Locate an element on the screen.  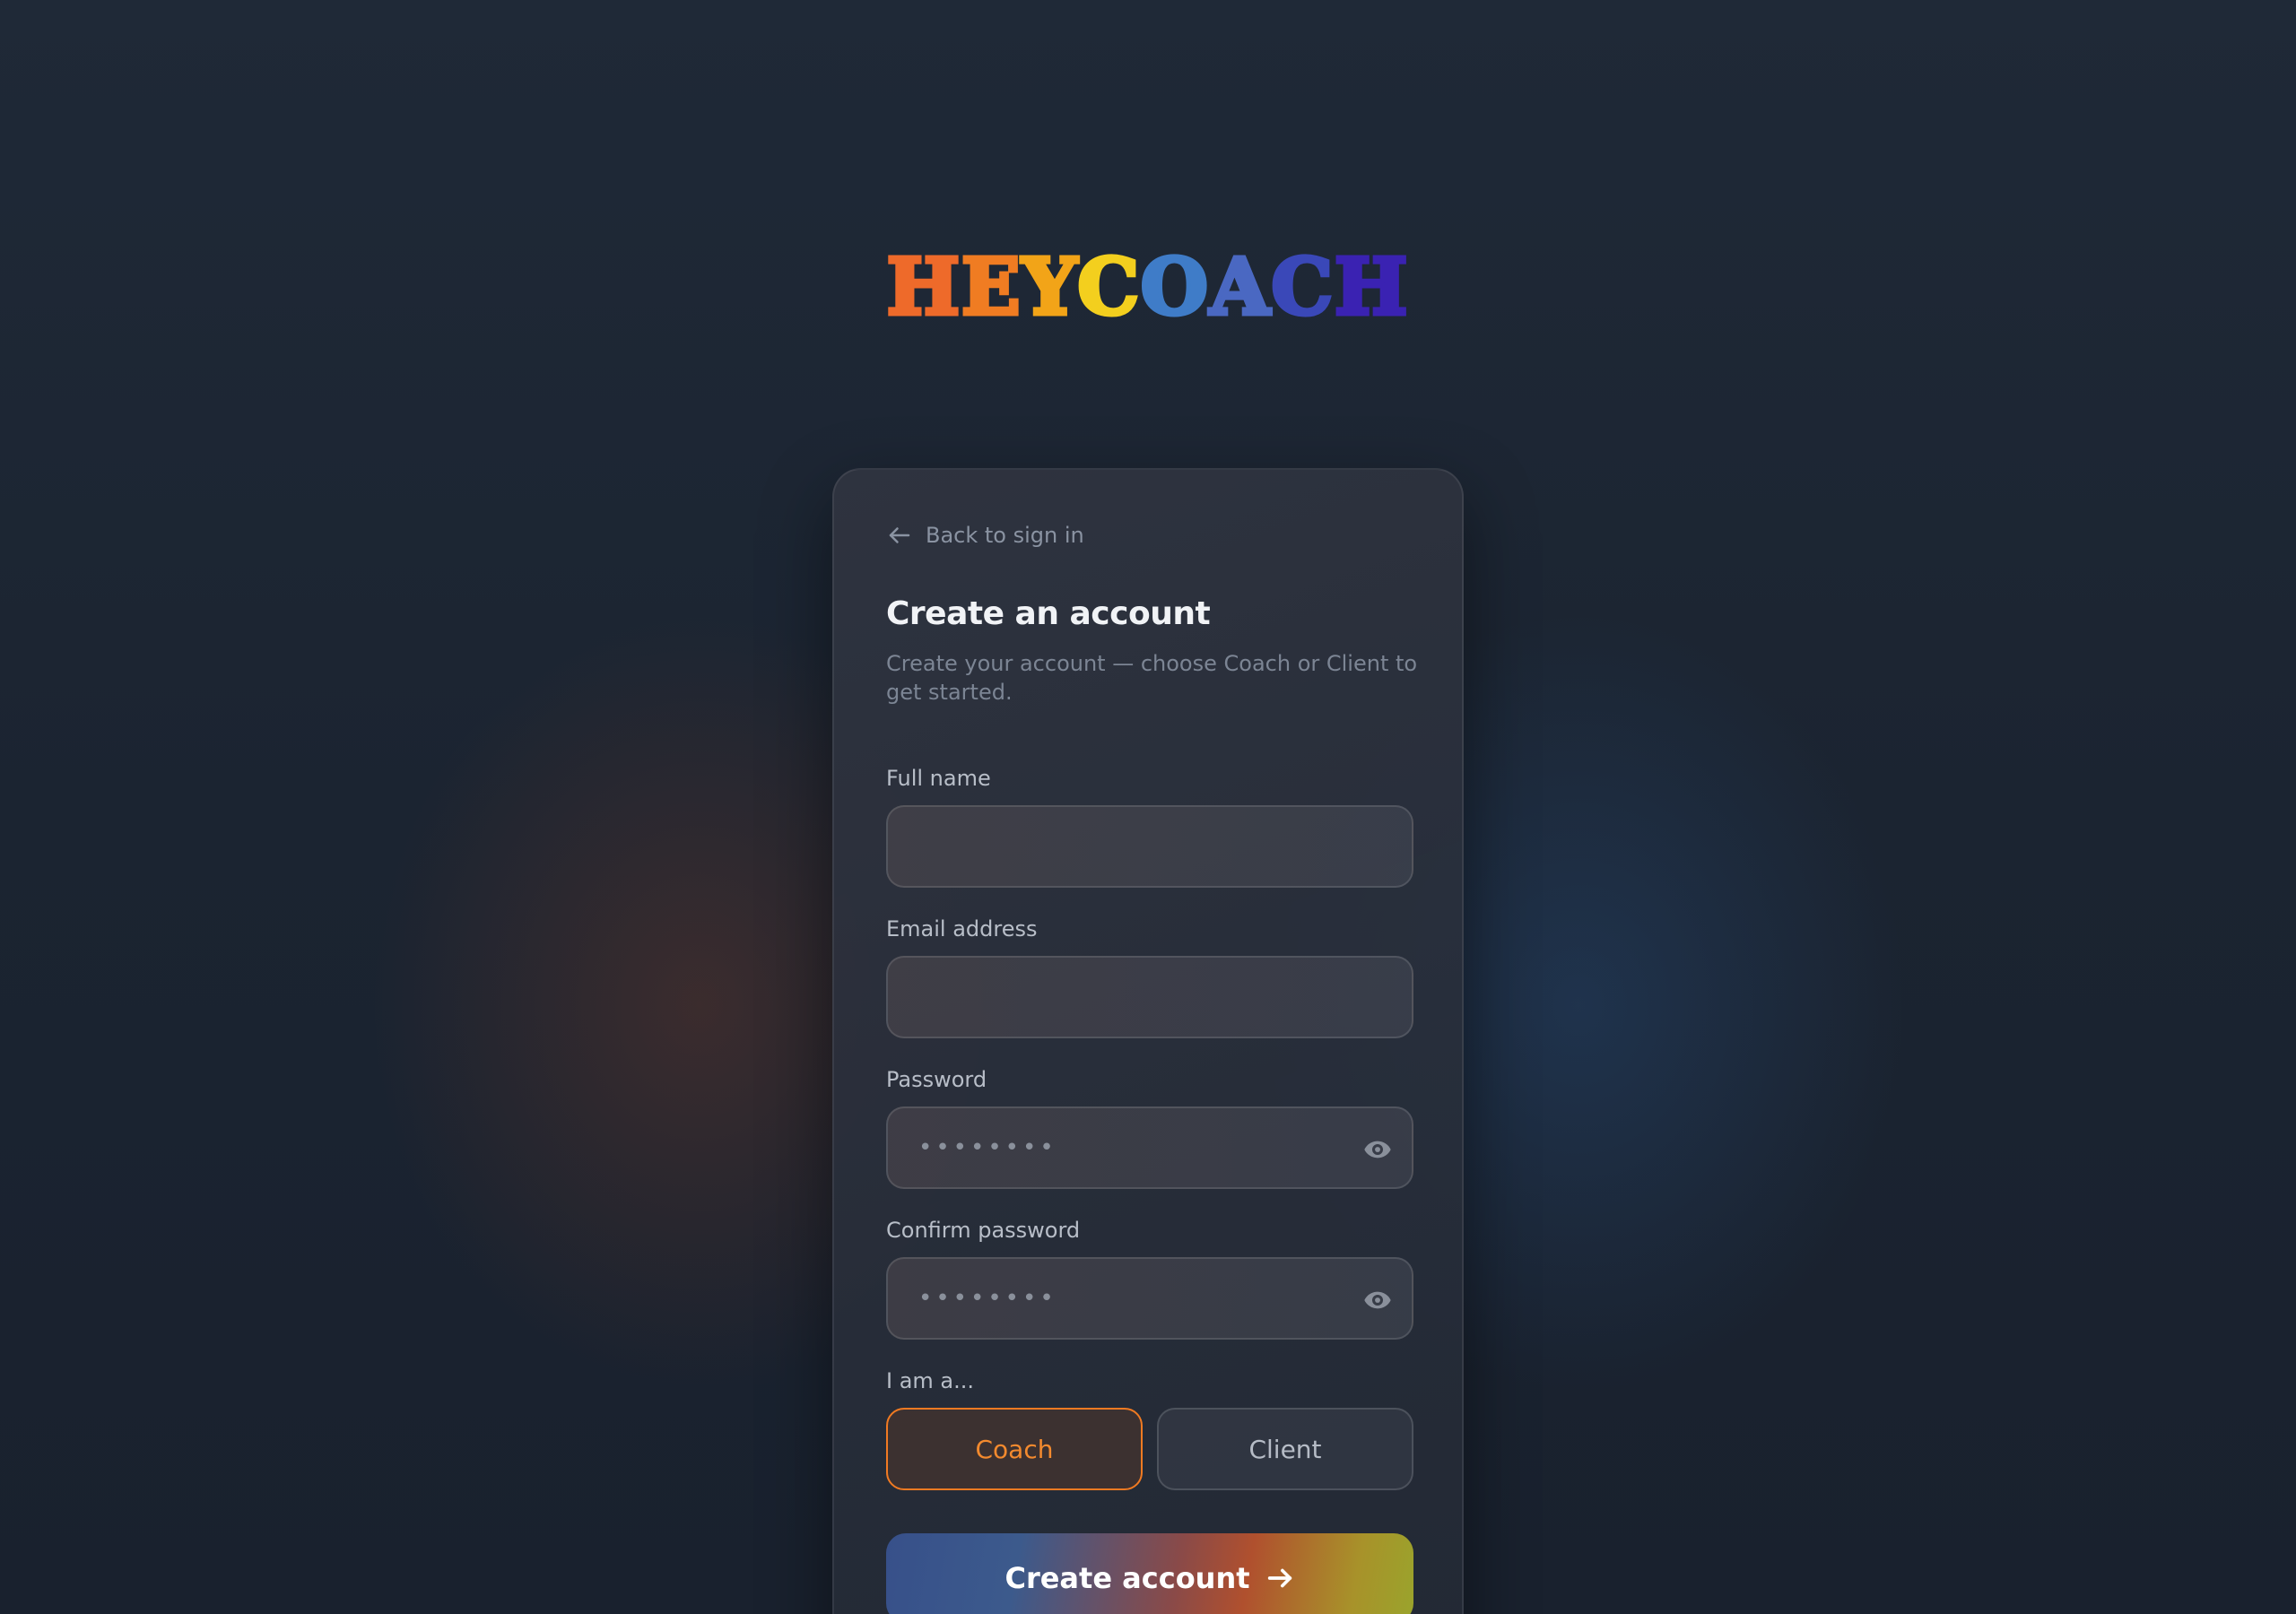
full-name-field is located at coordinates (1149, 846).